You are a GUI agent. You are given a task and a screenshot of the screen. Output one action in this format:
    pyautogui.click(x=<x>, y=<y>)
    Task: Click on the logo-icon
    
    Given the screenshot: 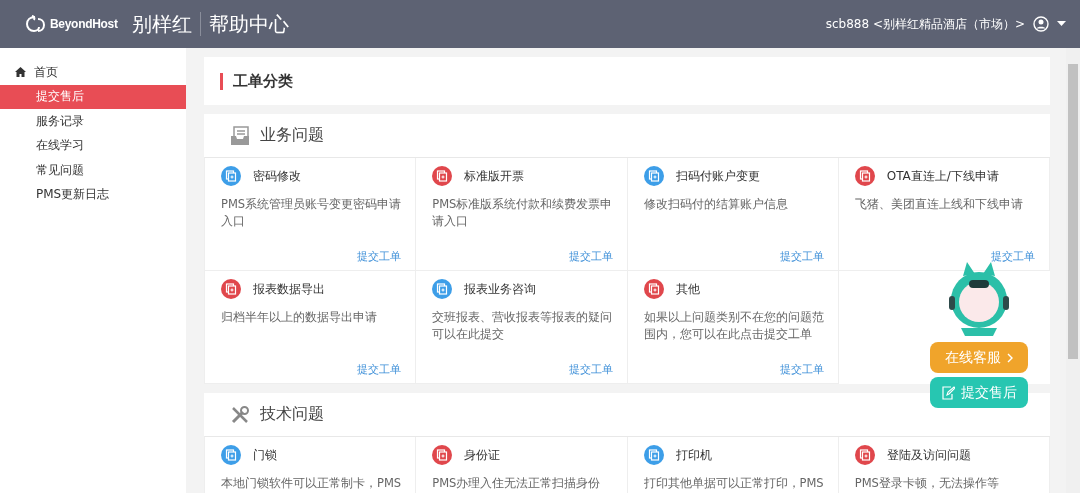 What is the action you would take?
    pyautogui.click(x=35, y=24)
    